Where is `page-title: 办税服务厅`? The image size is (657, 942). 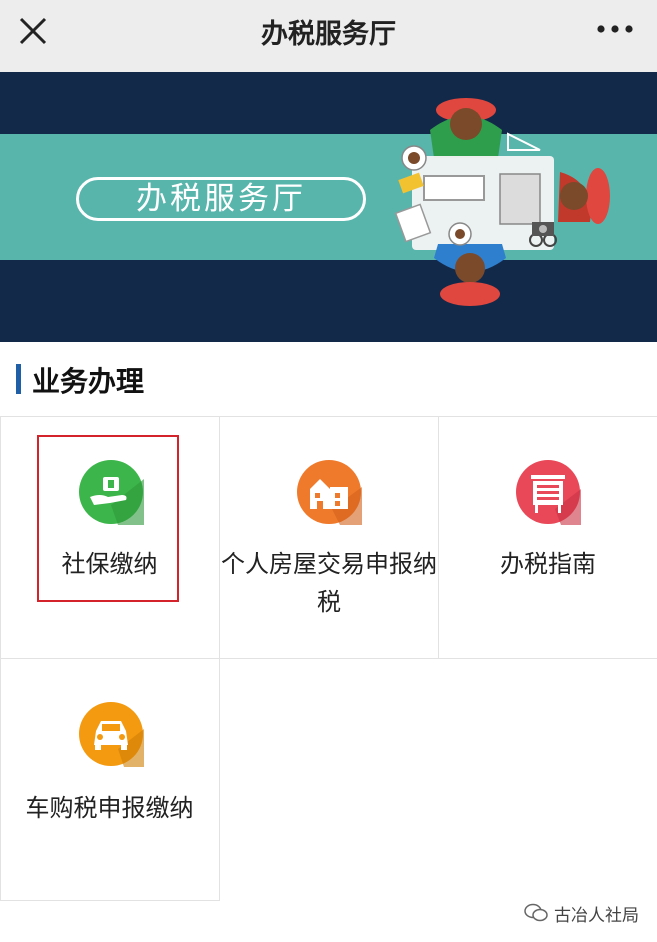
page-title: 办税服务厅 is located at coordinates (328, 34).